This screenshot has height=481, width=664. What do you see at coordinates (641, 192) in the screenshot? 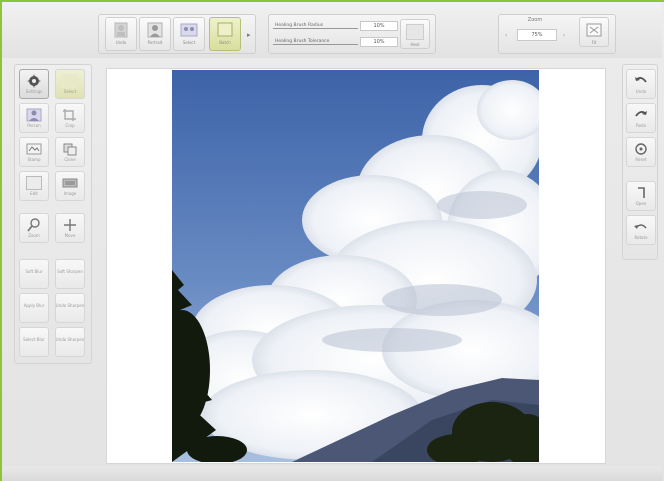
I see `open-icon` at bounding box center [641, 192].